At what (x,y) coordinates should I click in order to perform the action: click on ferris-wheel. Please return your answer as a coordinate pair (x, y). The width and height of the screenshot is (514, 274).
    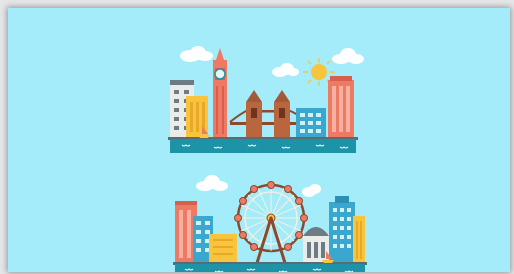
    Looking at the image, I should click on (271, 223).